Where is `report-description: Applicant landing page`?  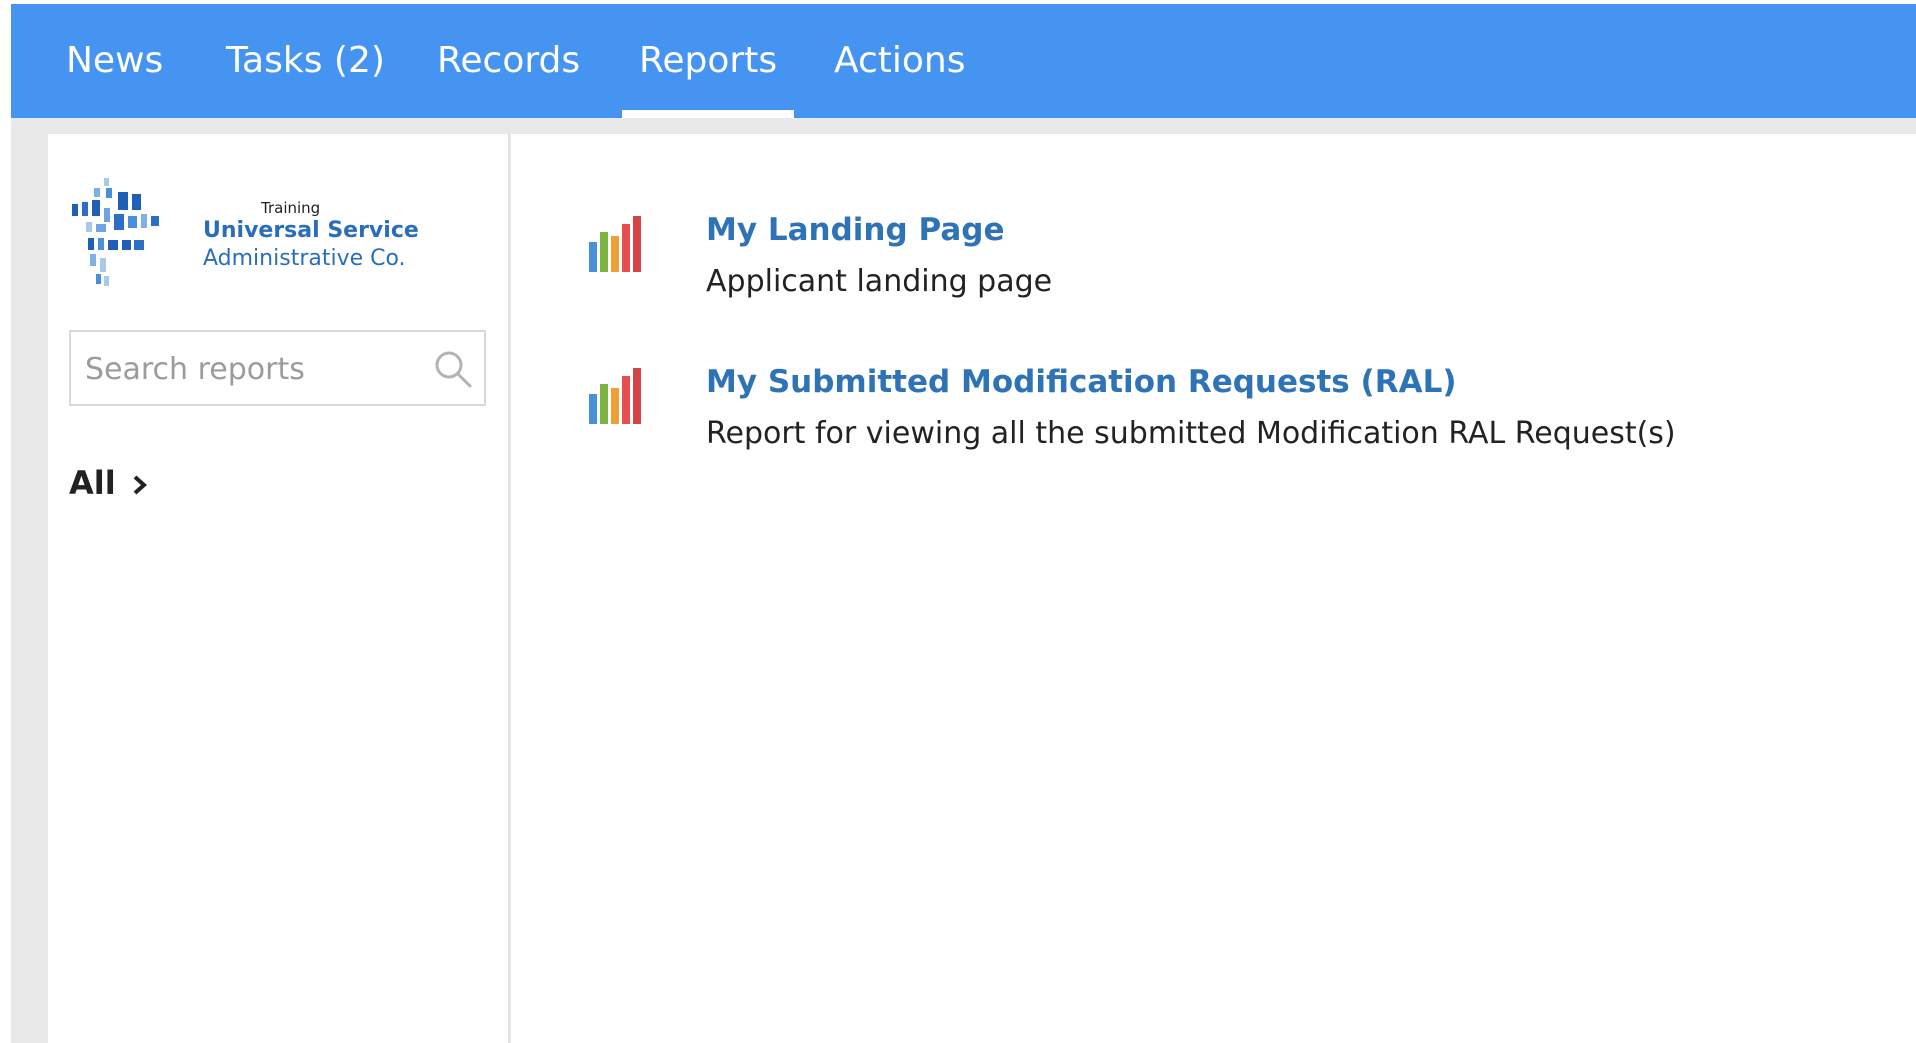 report-description: Applicant landing page is located at coordinates (879, 281).